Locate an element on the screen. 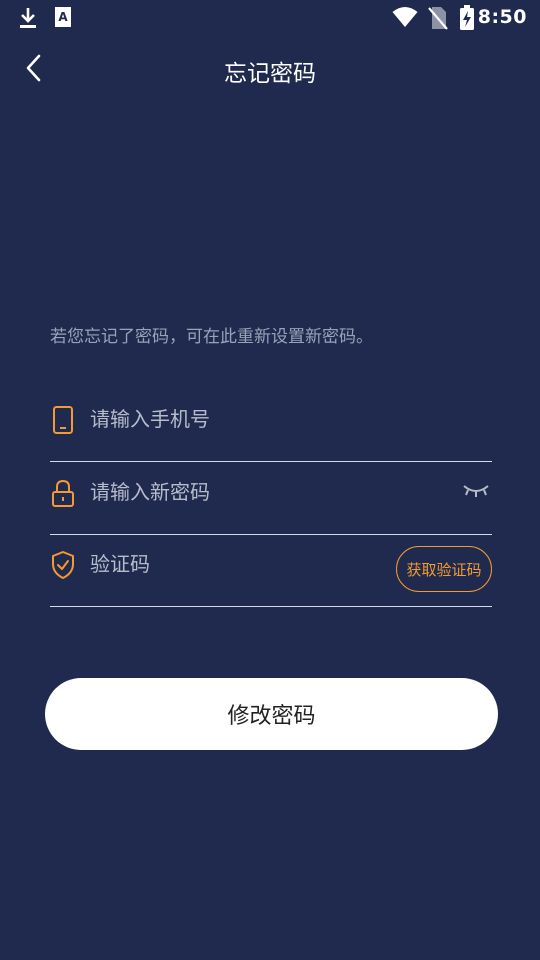  code-field-row: 获取验证码 is located at coordinates (271, 570).